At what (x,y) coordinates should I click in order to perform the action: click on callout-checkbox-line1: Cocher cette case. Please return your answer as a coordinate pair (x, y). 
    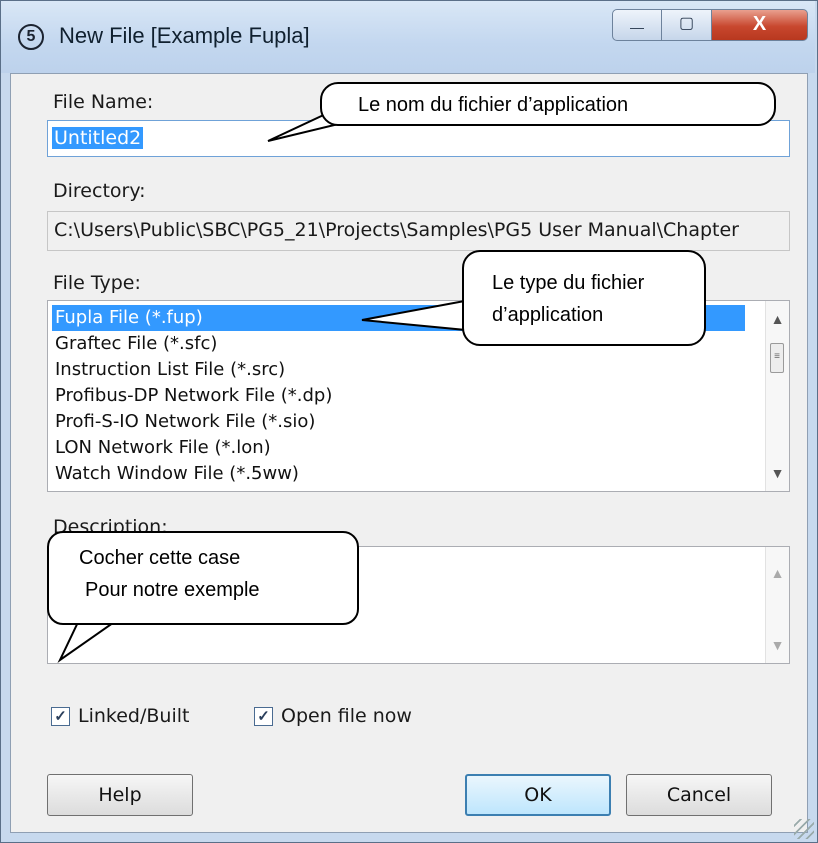
    Looking at the image, I should click on (160, 558).